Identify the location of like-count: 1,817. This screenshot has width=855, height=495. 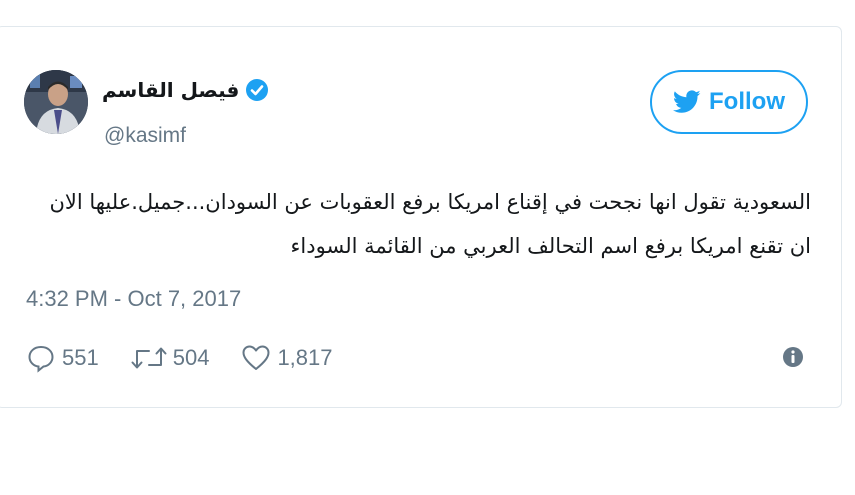
(305, 357).